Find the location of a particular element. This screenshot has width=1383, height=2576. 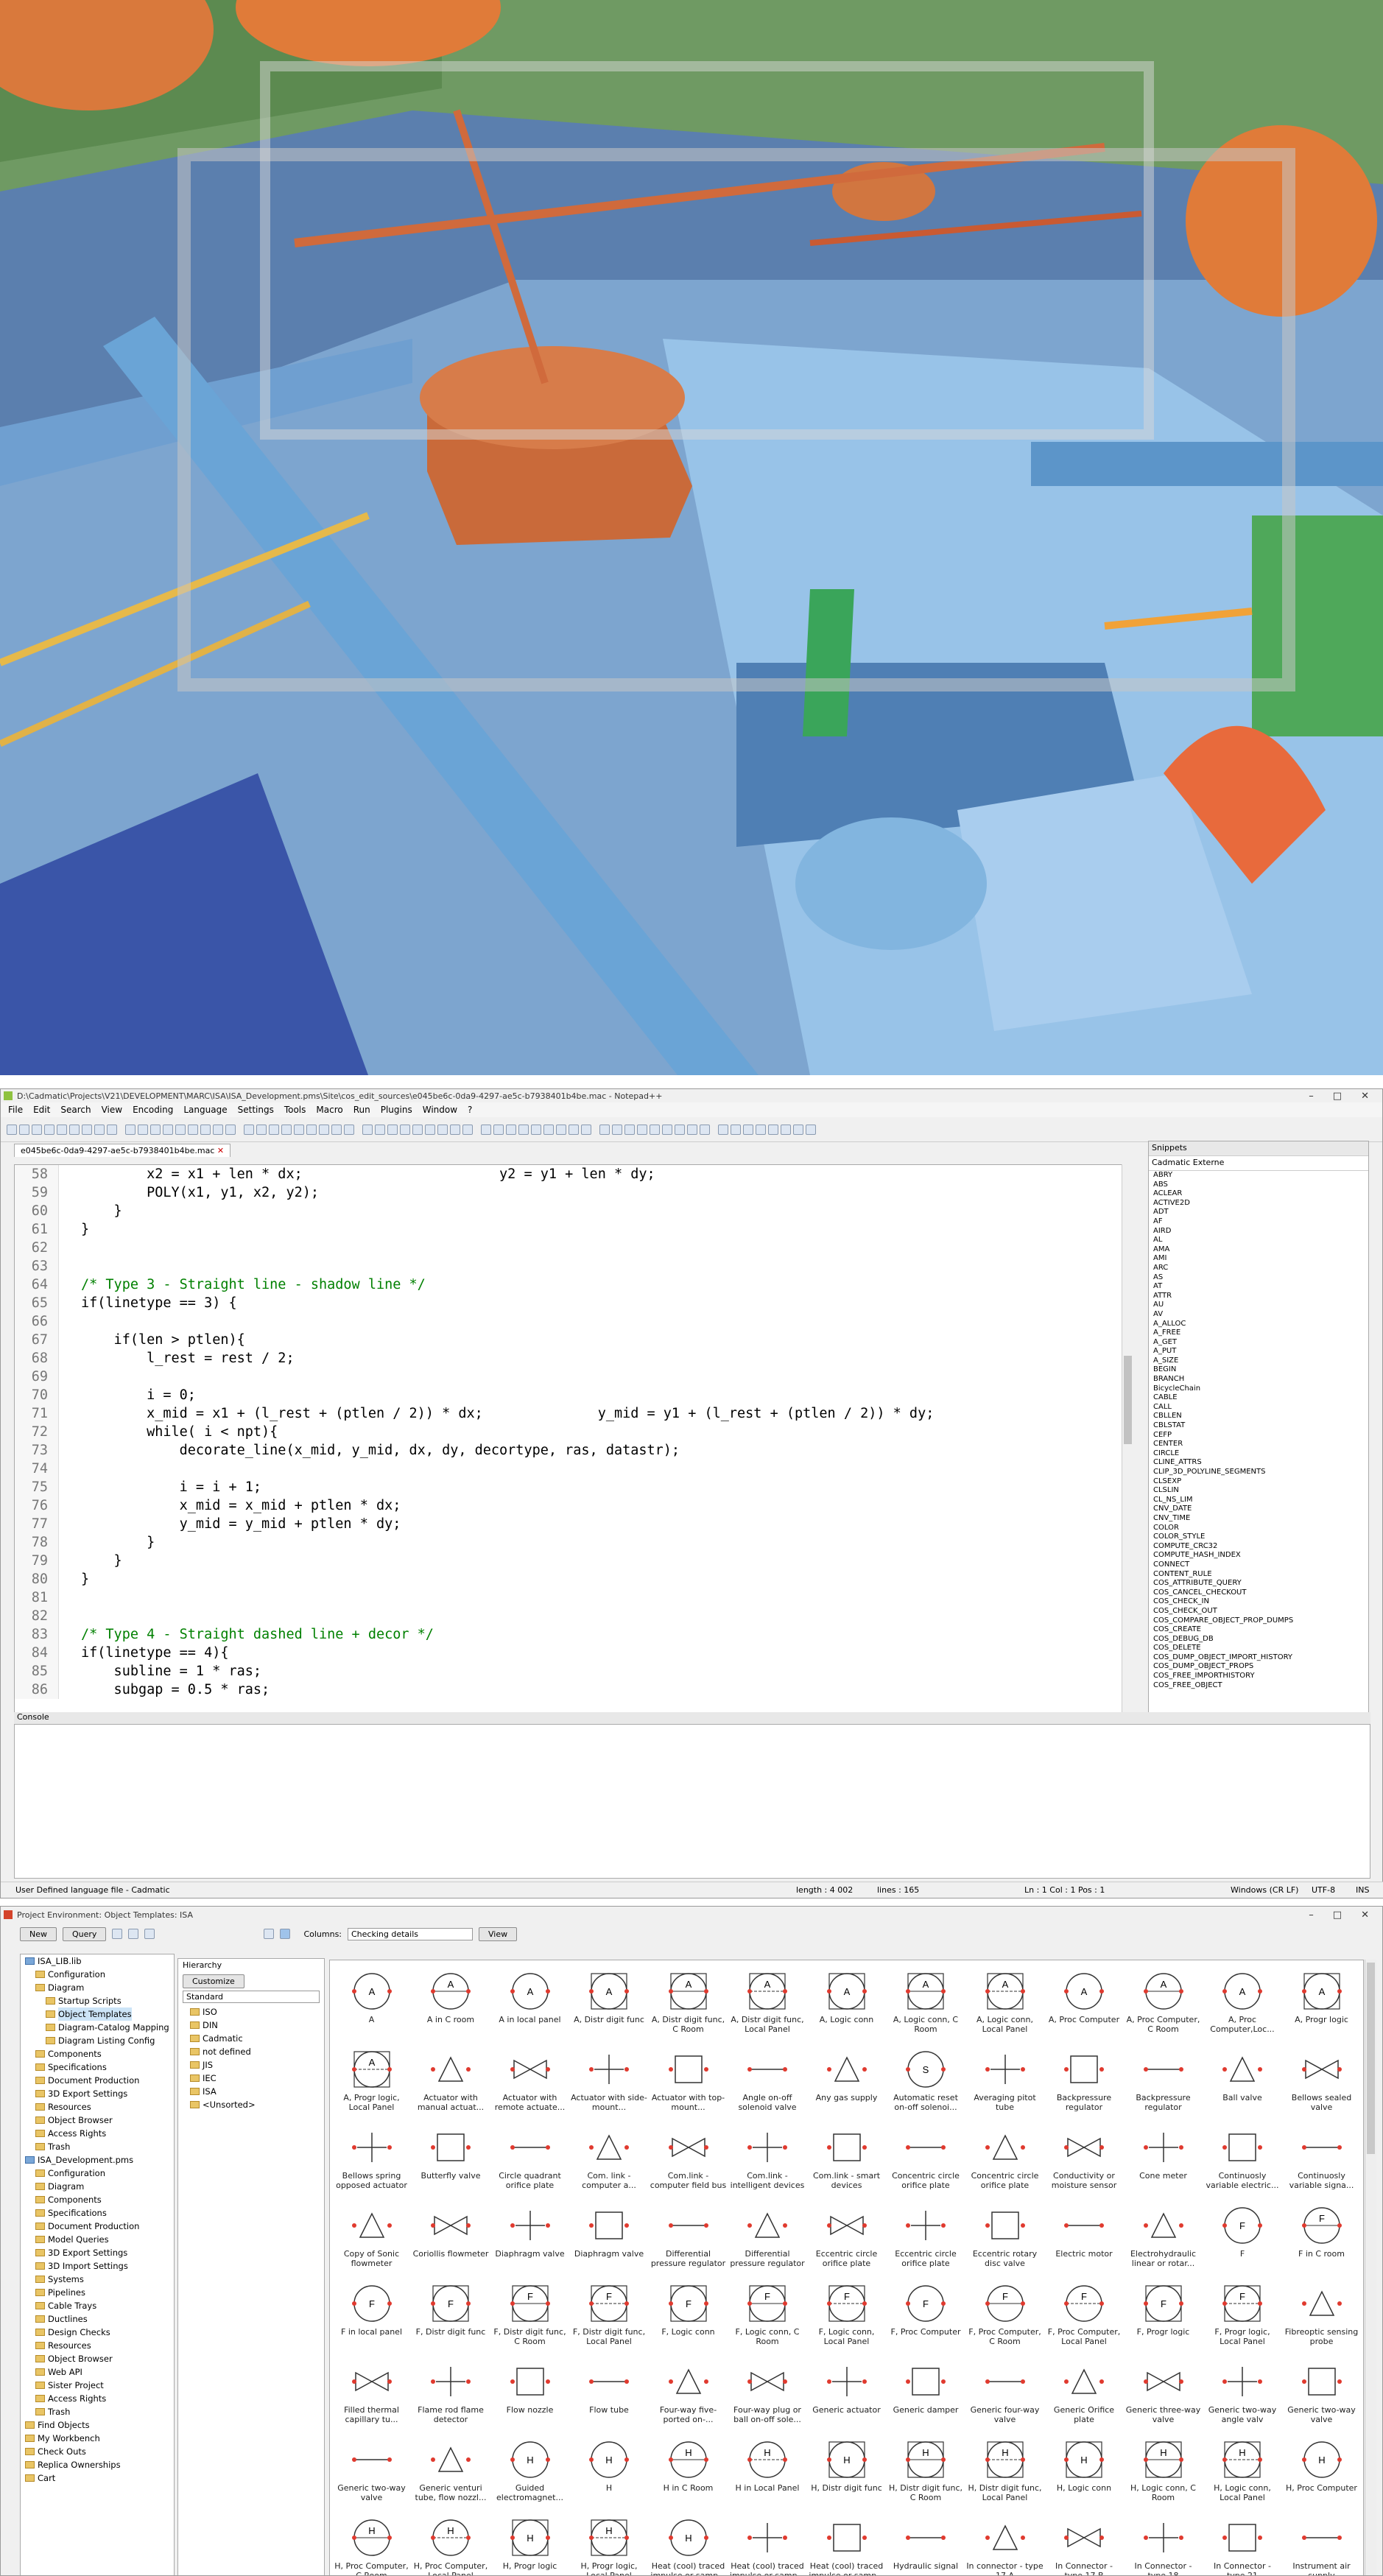

template-item: H H in C Room is located at coordinates (688, 2472).